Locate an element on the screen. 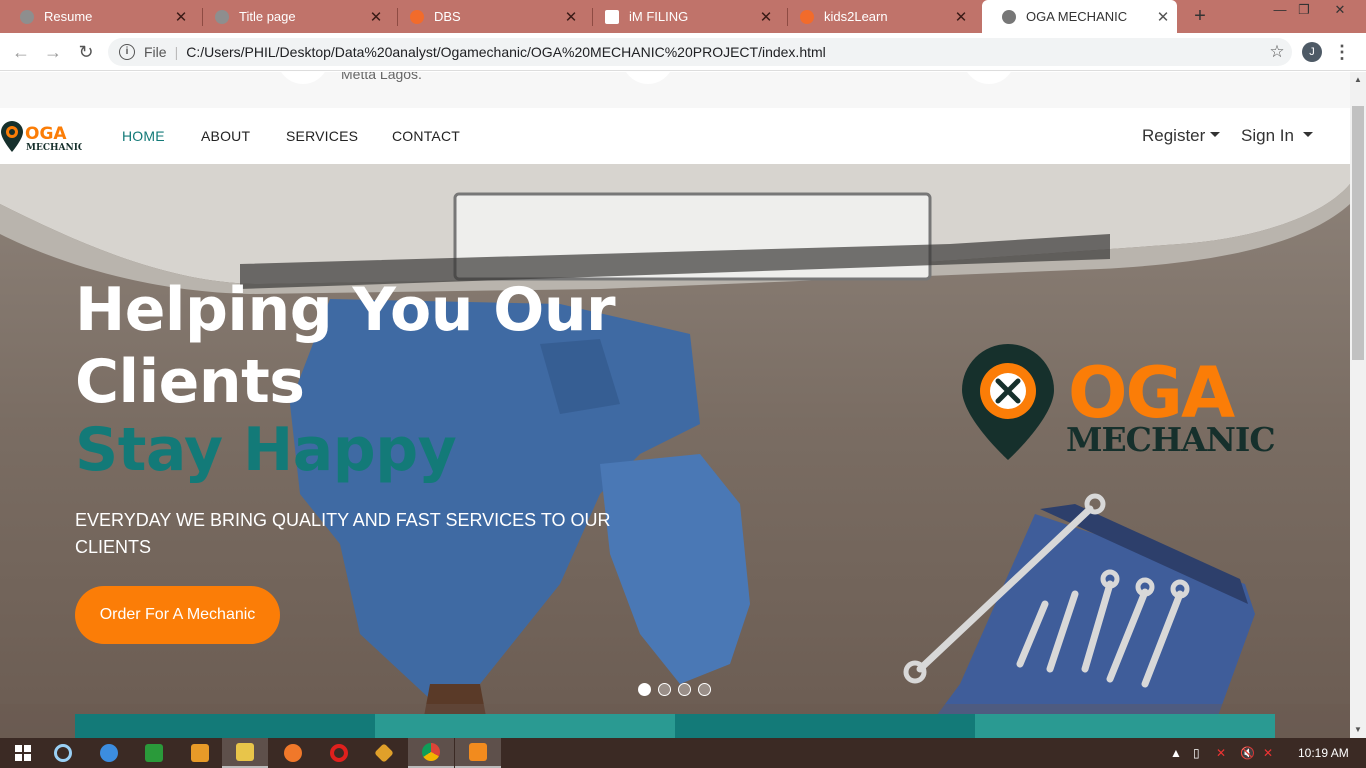  signin-dropdown: Sign In is located at coordinates (1277, 136).